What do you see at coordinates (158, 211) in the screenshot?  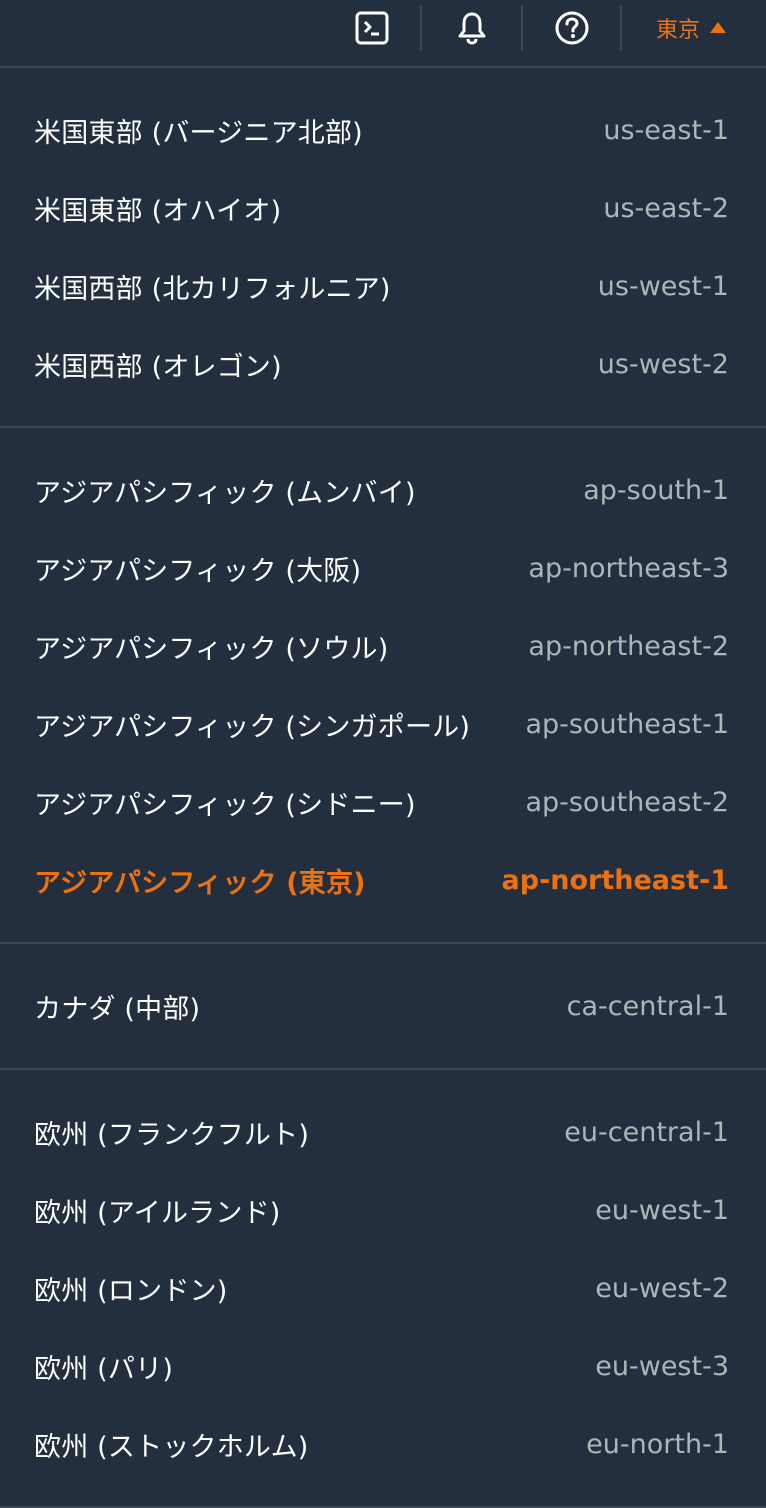 I see `region-name: 米国東部 (オハイオ)` at bounding box center [158, 211].